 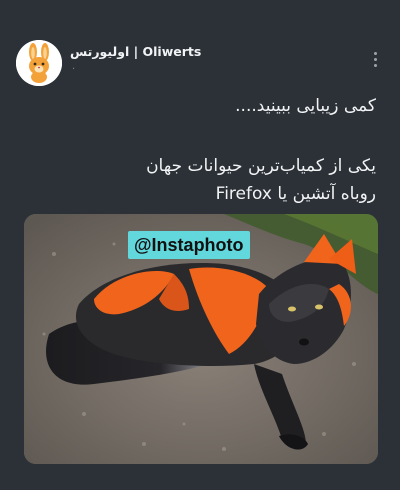 I want to click on rabbit-avatar-icon, so click(x=39, y=63).